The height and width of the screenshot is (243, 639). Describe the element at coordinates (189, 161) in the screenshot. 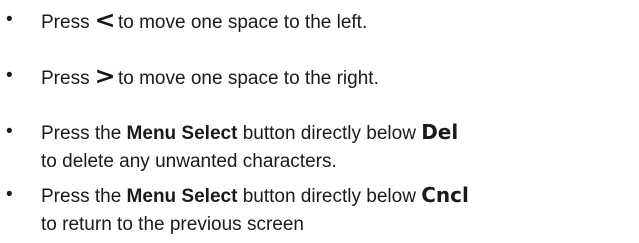

I see `text-line-2: to delete any unwanted characters.` at that location.